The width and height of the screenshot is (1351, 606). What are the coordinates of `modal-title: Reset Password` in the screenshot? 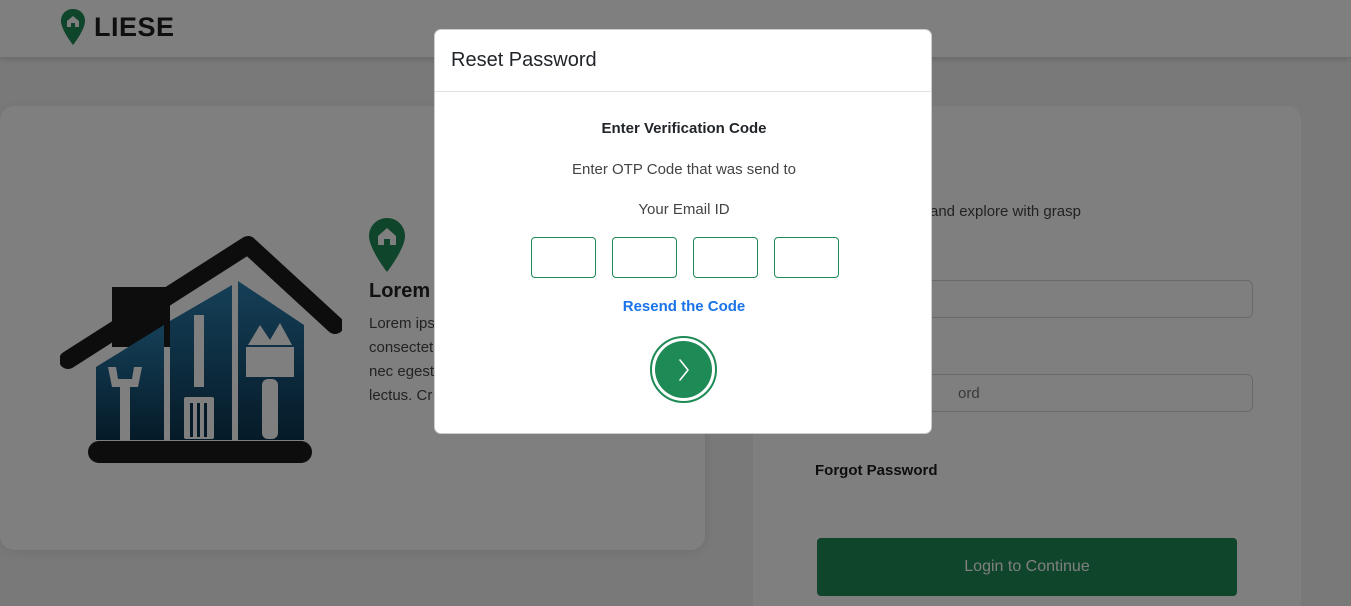 It's located at (524, 60).